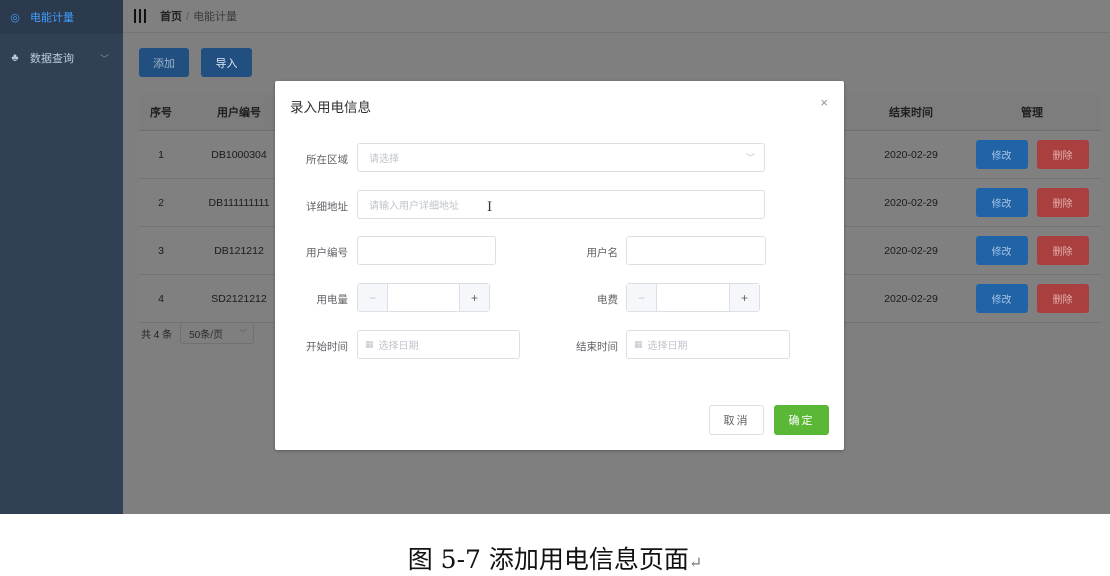  Describe the element at coordinates (52, 59) in the screenshot. I see `sidebar-item-label: 数据查询` at that location.